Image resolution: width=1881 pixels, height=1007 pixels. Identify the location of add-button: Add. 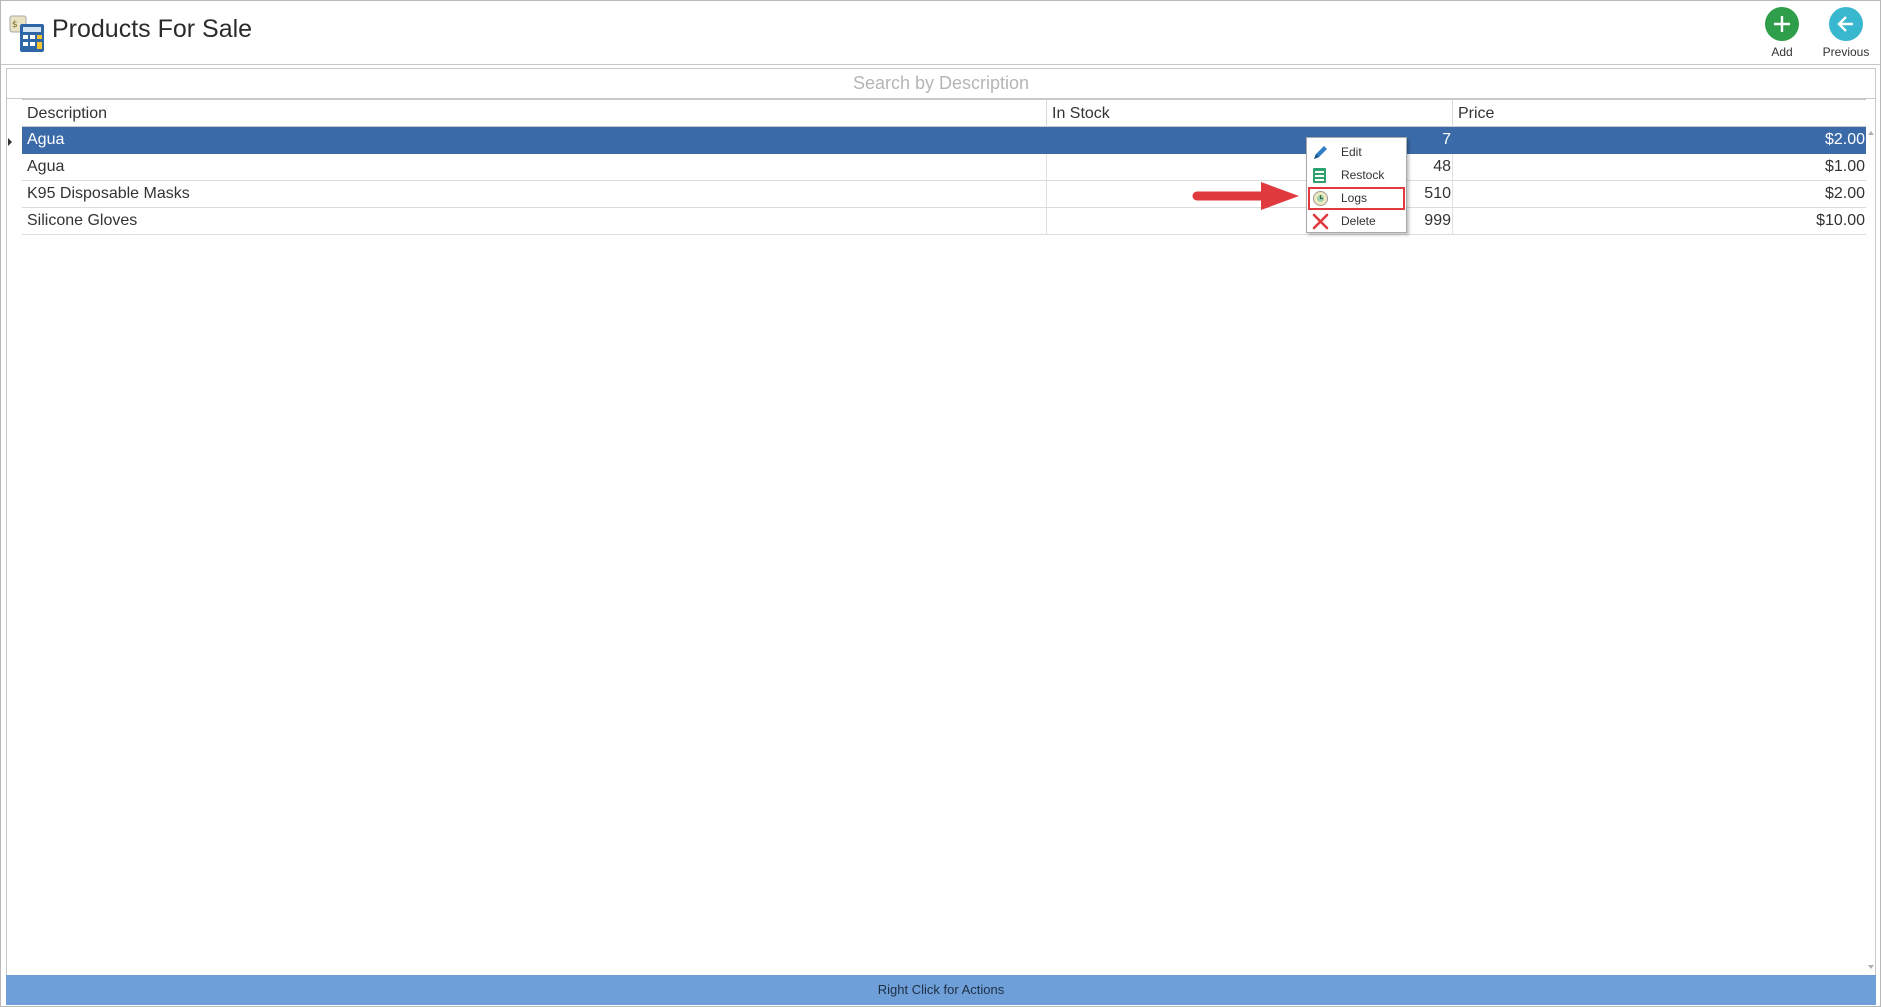
(1782, 34).